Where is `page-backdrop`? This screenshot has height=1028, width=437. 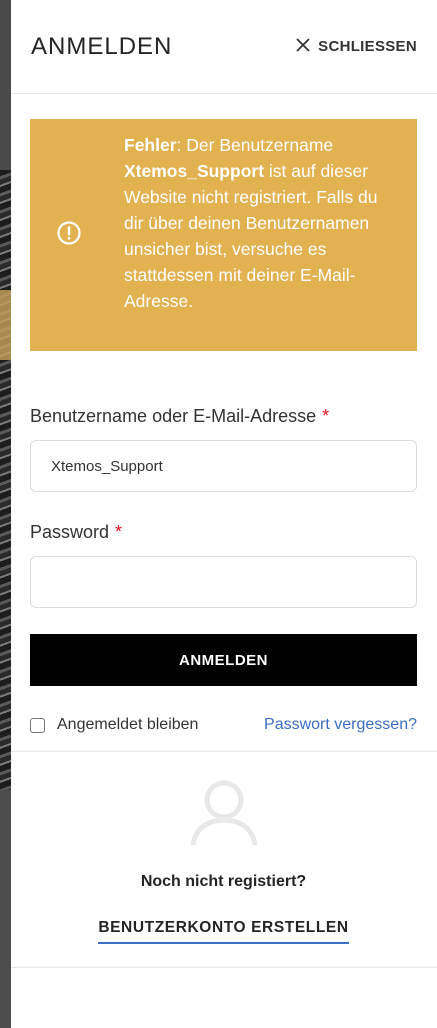 page-backdrop is located at coordinates (5, 514).